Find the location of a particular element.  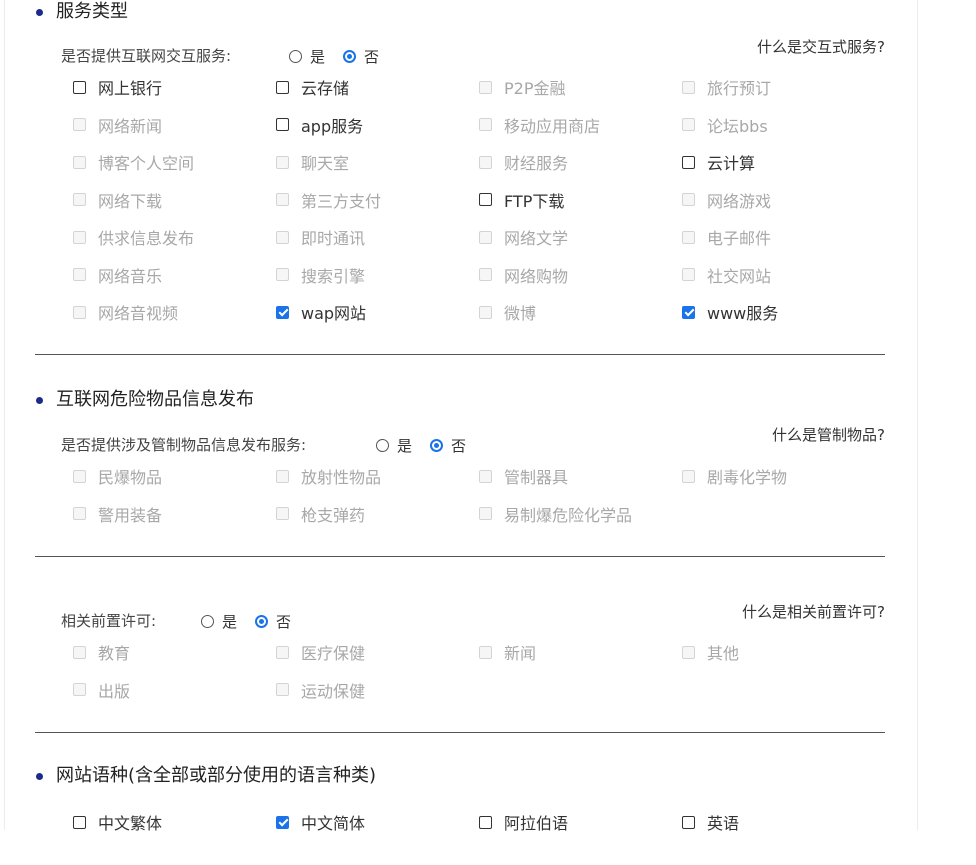

checkbox-label: 搜索引擎 is located at coordinates (333, 276).